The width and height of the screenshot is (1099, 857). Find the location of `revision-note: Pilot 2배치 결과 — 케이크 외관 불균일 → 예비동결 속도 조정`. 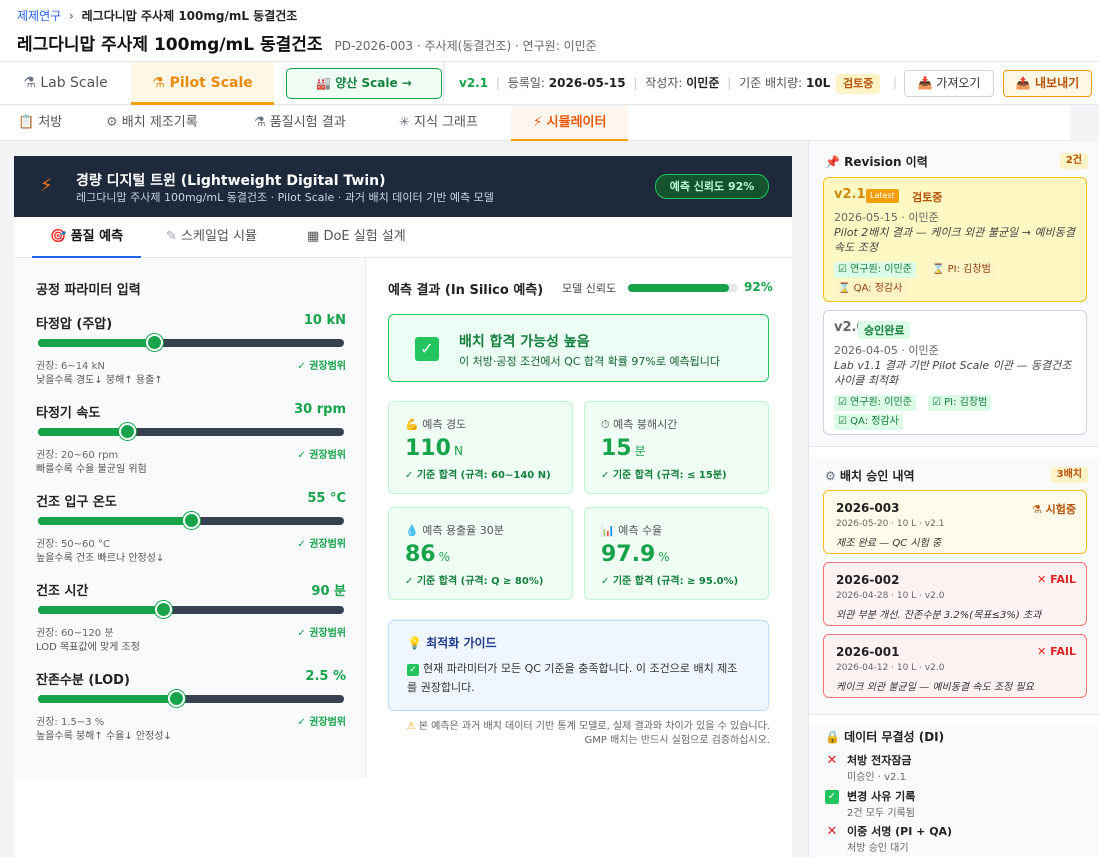

revision-note: Pilot 2배치 결과 — 케이크 외관 불균일 → 예비동결 속도 조정 is located at coordinates (954, 240).